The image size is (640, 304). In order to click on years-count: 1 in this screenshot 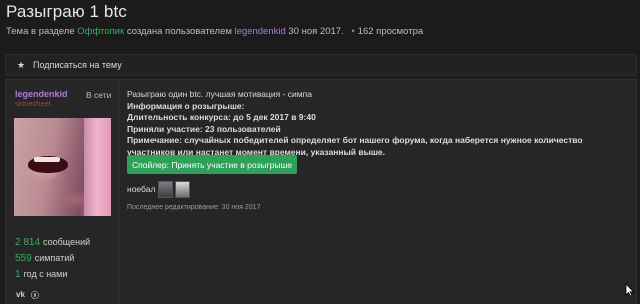, I will do `click(18, 274)`.